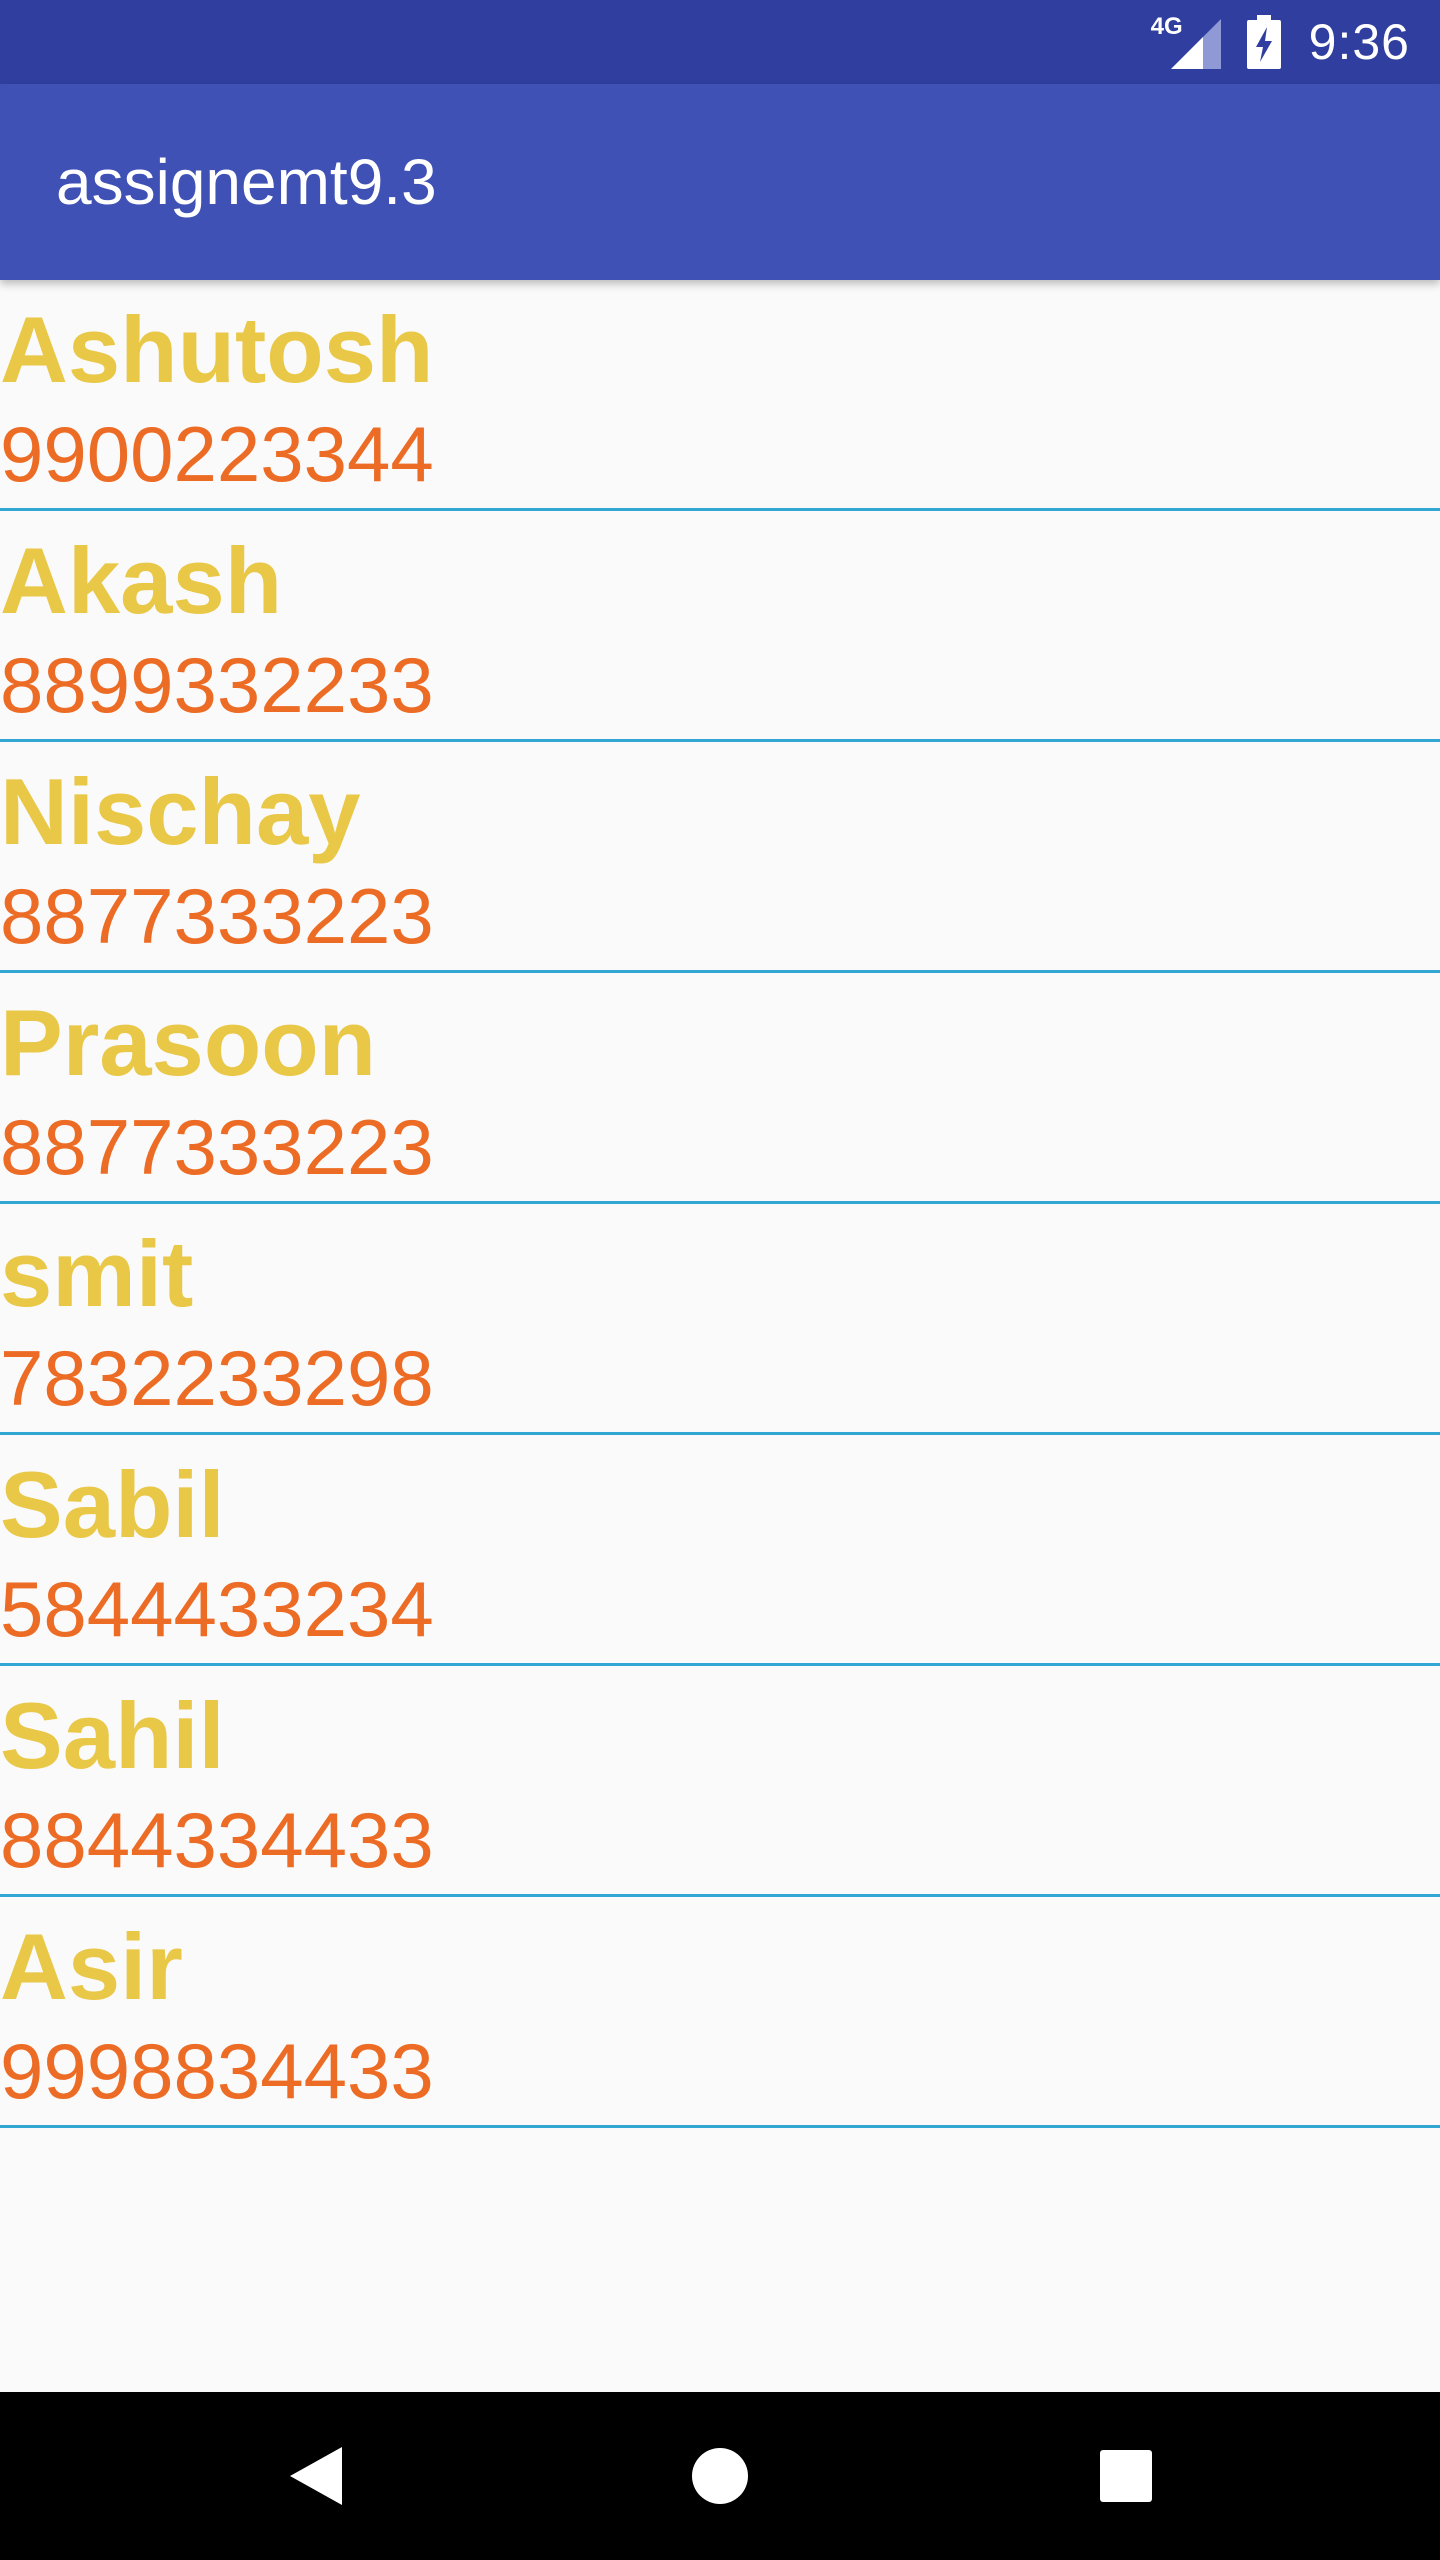 Image resolution: width=1440 pixels, height=2560 pixels. What do you see at coordinates (1195, 44) in the screenshot?
I see `signal-icon` at bounding box center [1195, 44].